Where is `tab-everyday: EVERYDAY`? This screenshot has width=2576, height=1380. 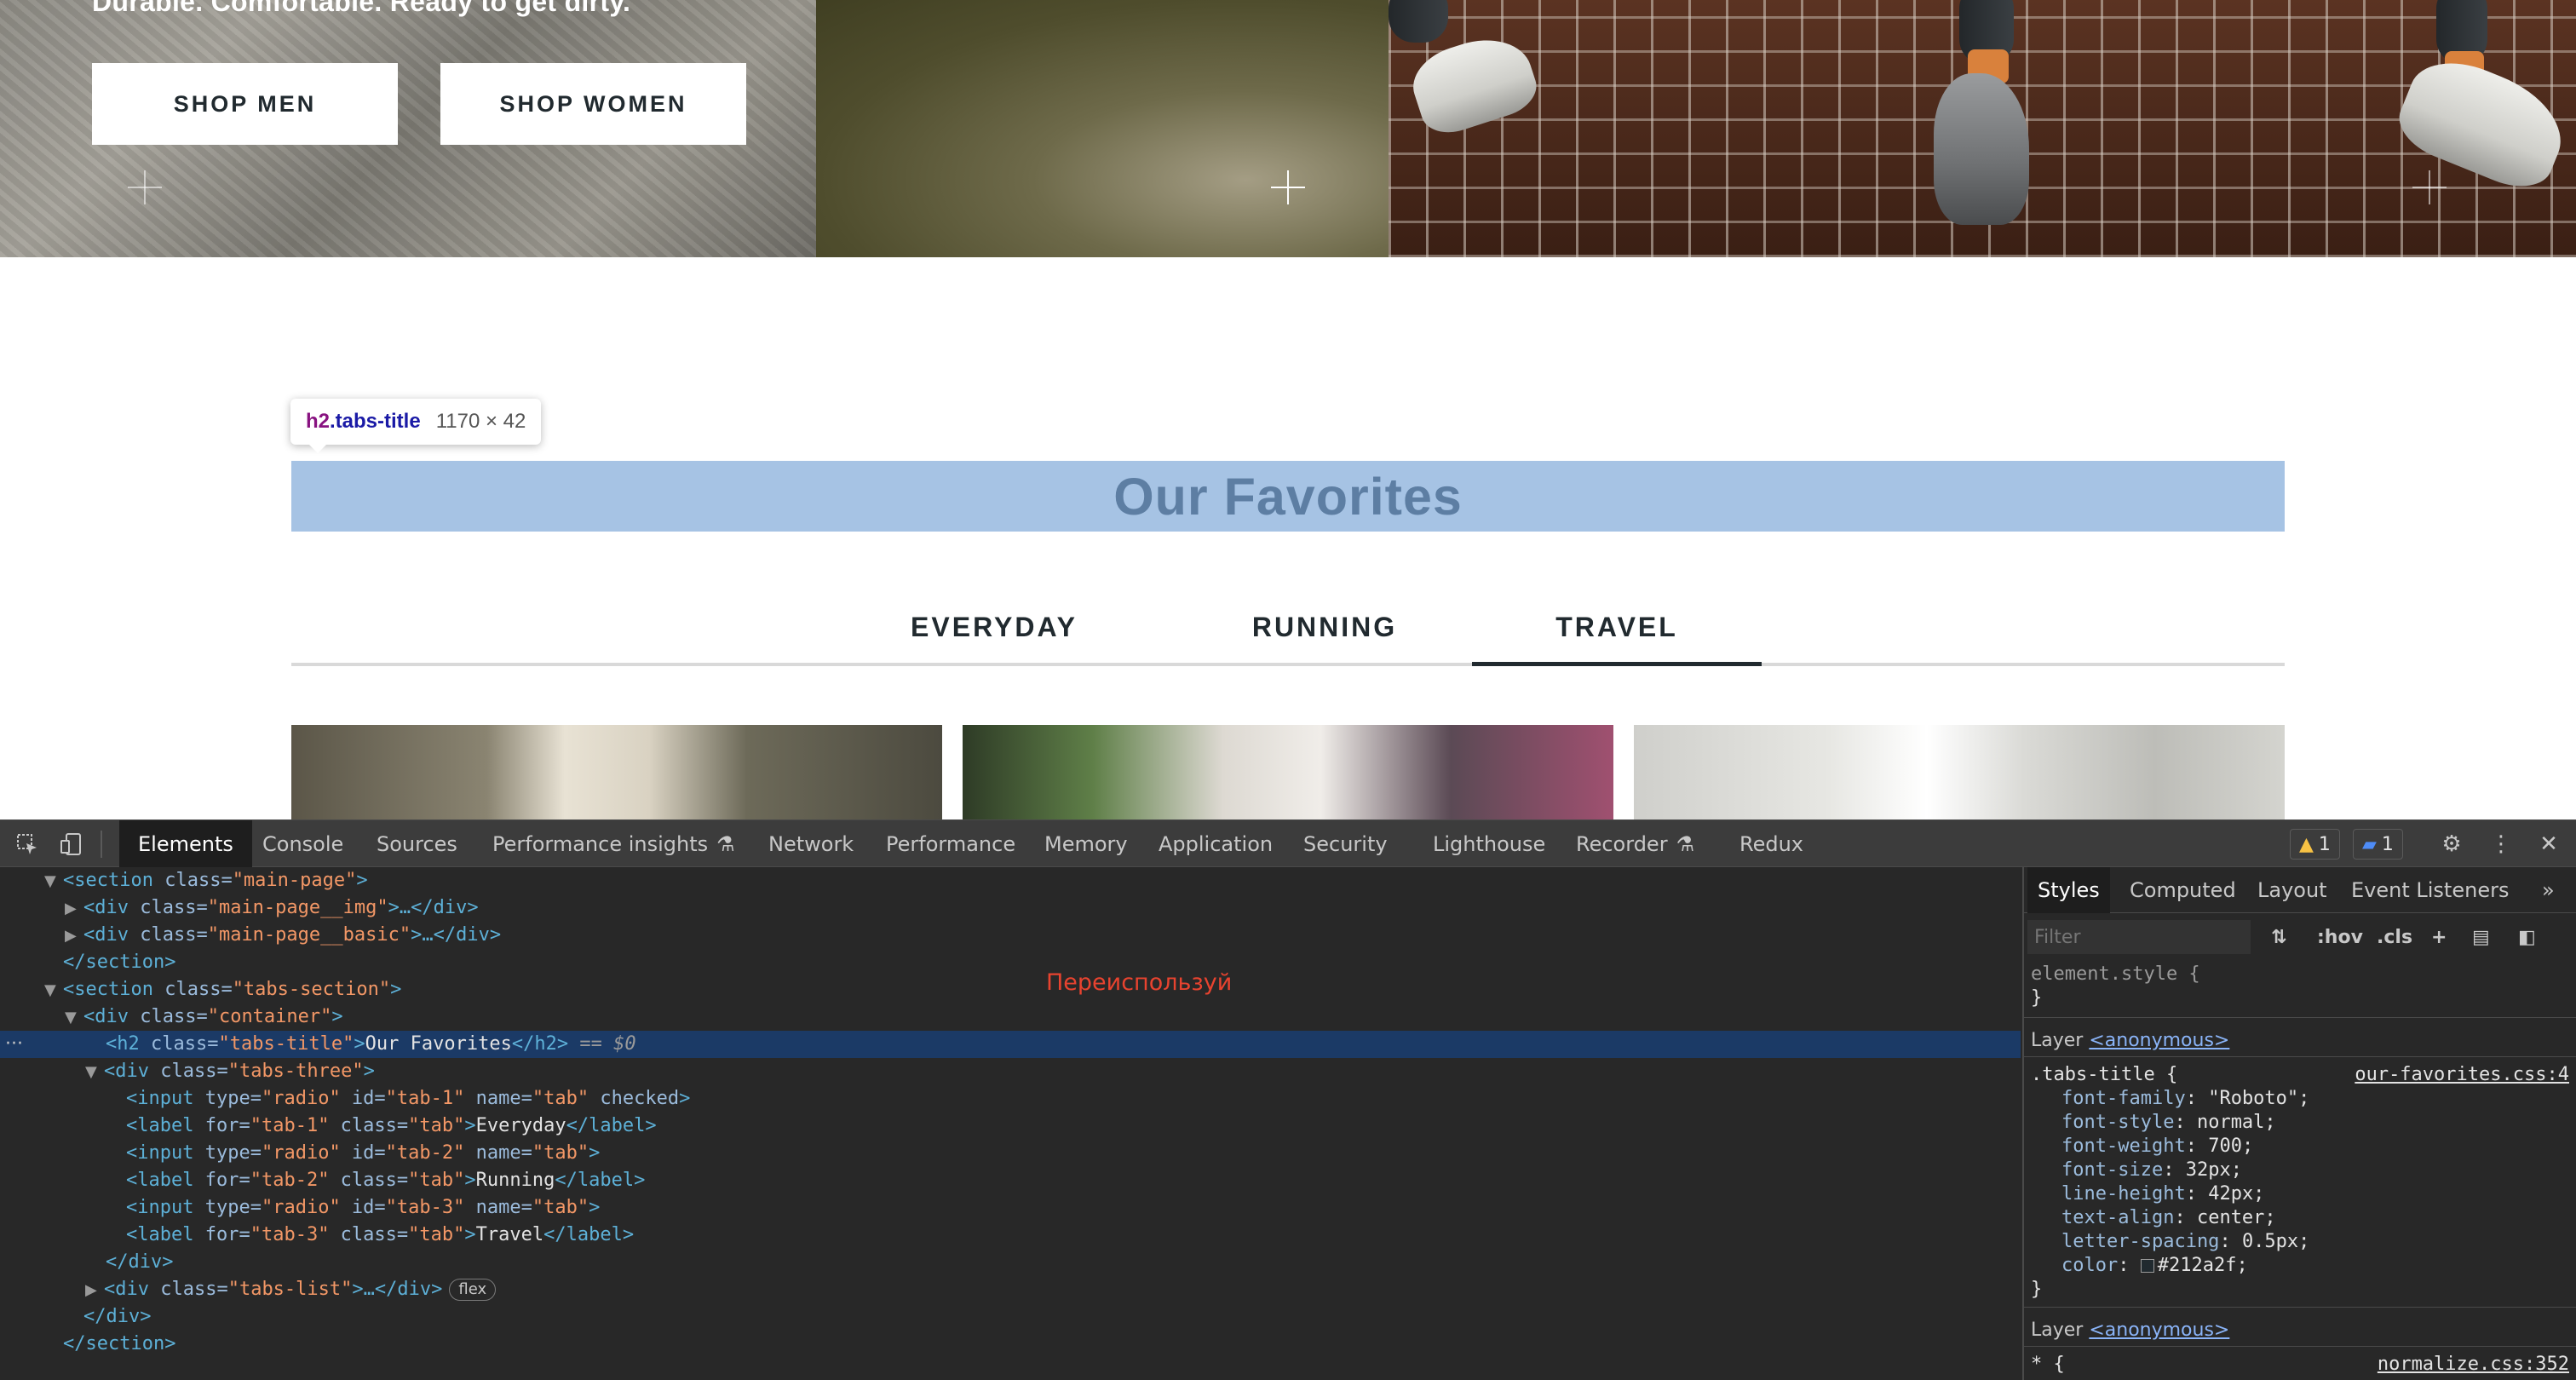 tab-everyday: EVERYDAY is located at coordinates (994, 627).